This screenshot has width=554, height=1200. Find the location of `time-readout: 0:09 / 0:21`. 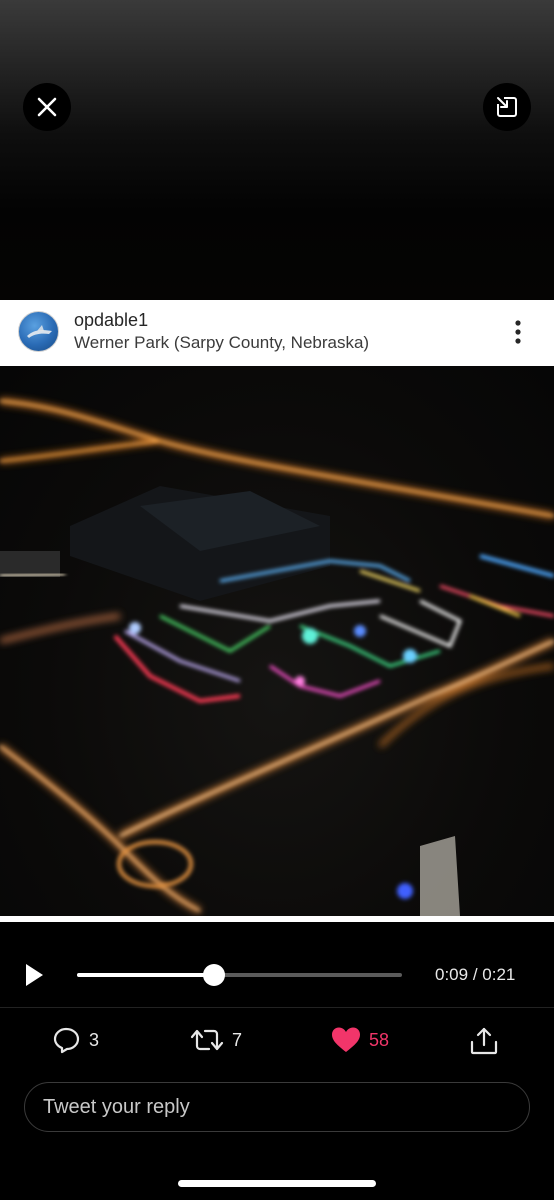

time-readout: 0:09 / 0:21 is located at coordinates (475, 975).